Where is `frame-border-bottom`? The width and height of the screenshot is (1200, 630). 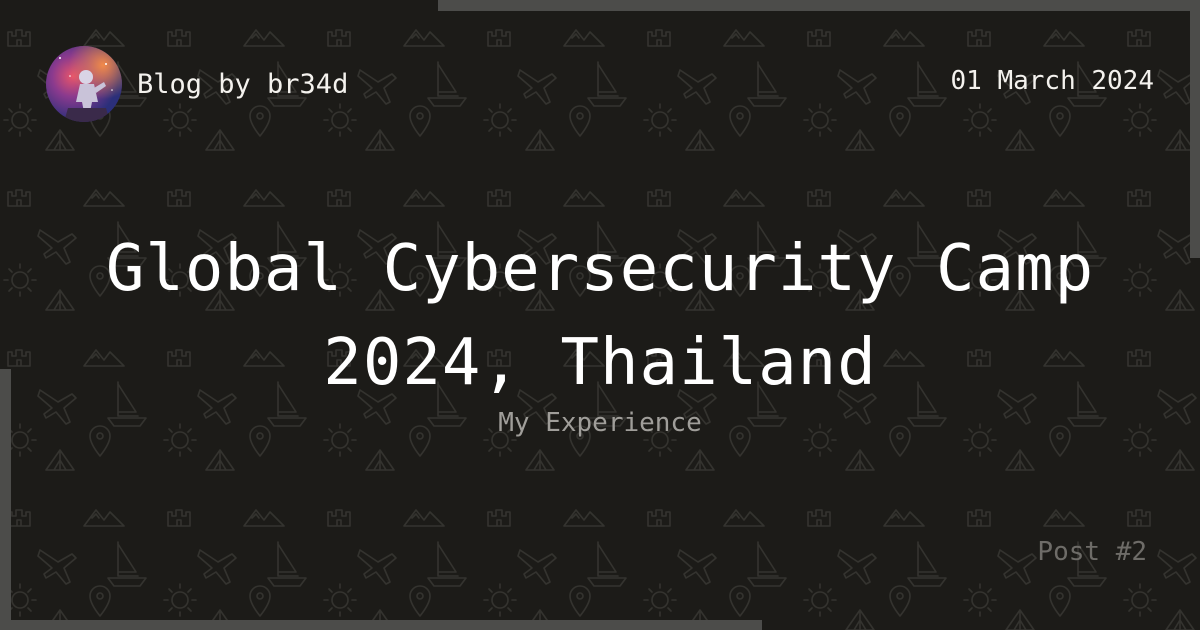
frame-border-bottom is located at coordinates (381, 625).